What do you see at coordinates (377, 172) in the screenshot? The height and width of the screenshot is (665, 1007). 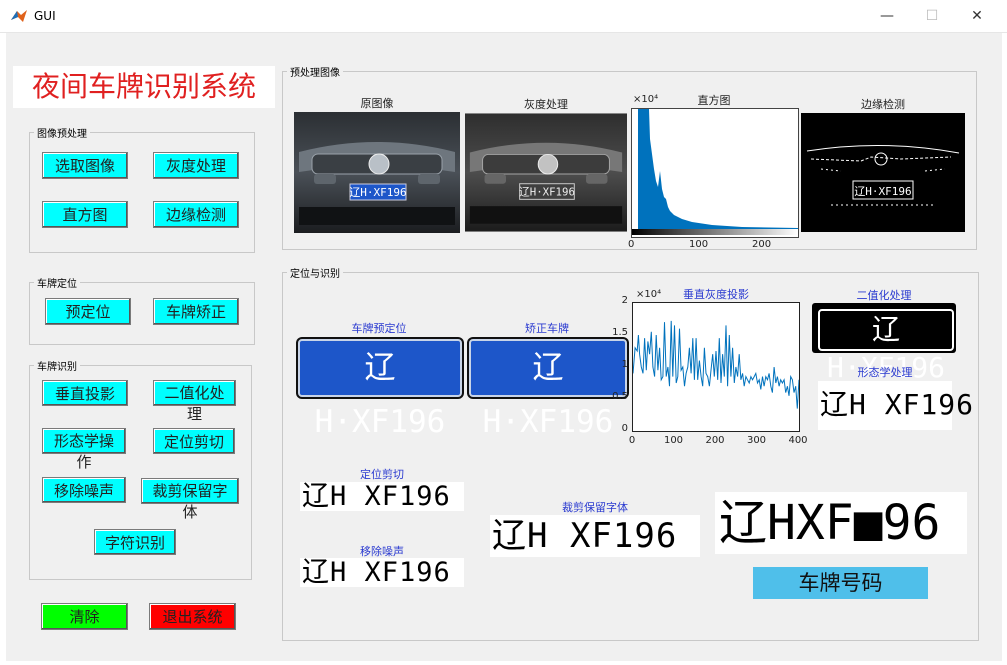 I see `original-car-image: 辽H·XF196` at bounding box center [377, 172].